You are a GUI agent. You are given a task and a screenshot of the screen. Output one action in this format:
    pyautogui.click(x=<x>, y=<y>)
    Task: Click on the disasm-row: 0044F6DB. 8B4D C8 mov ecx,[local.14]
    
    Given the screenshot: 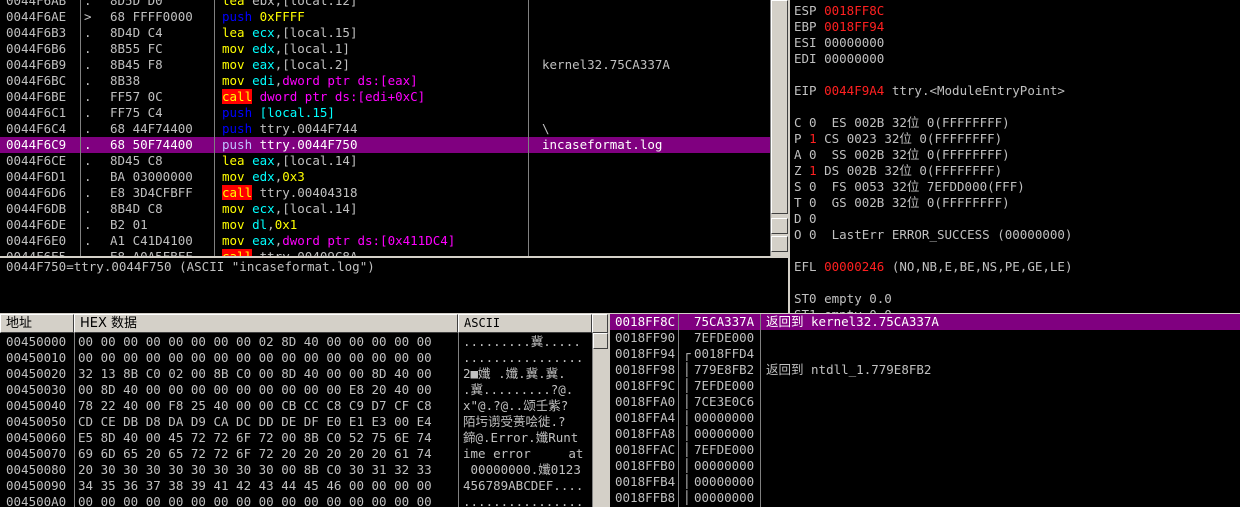 What is the action you would take?
    pyautogui.click(x=385, y=209)
    